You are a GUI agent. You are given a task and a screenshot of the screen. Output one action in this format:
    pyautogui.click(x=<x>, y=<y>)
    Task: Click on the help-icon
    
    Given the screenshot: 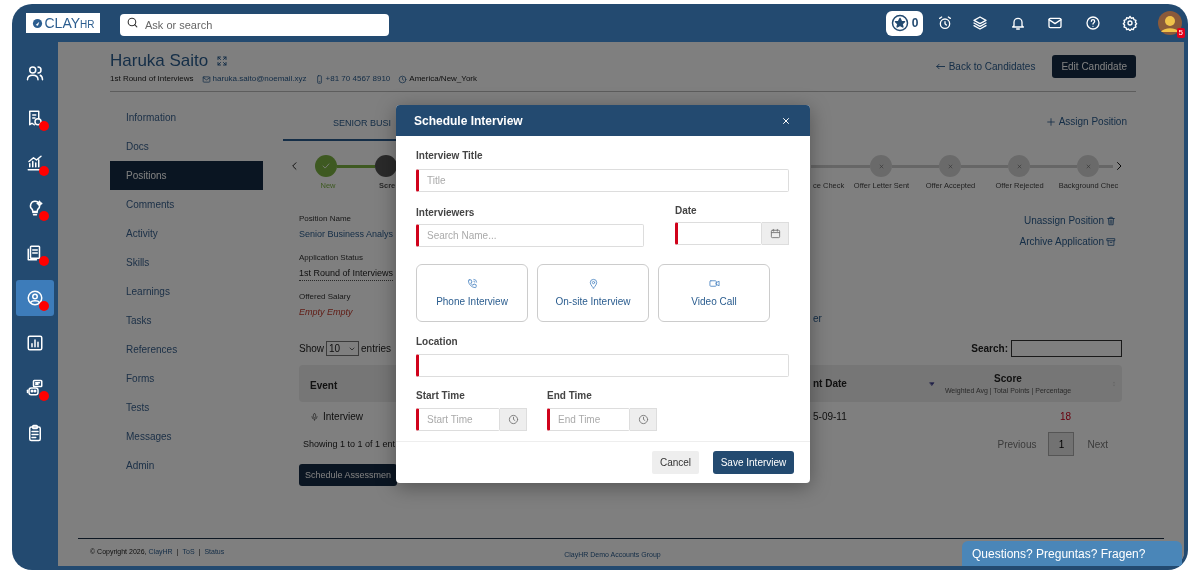 What is the action you would take?
    pyautogui.click(x=1093, y=23)
    